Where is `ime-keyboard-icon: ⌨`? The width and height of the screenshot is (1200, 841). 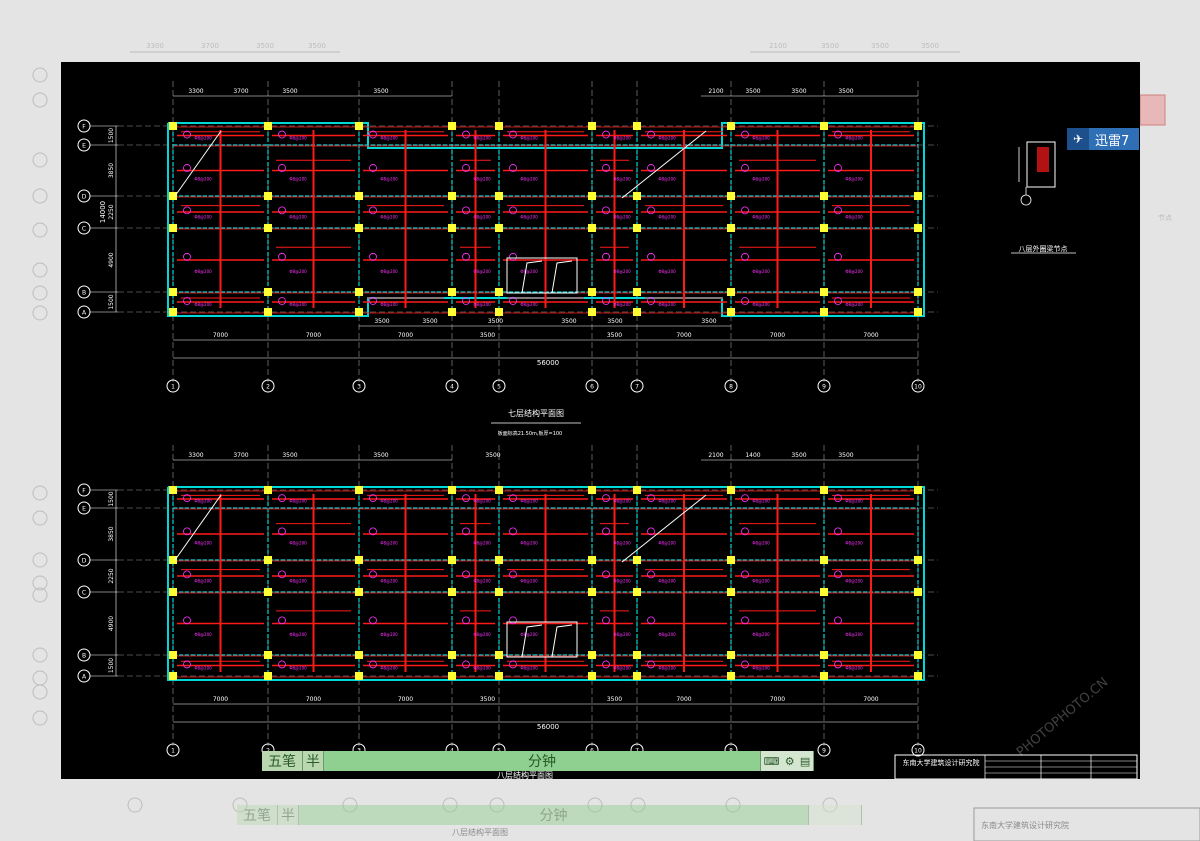
ime-keyboard-icon: ⌨ is located at coordinates (772, 761).